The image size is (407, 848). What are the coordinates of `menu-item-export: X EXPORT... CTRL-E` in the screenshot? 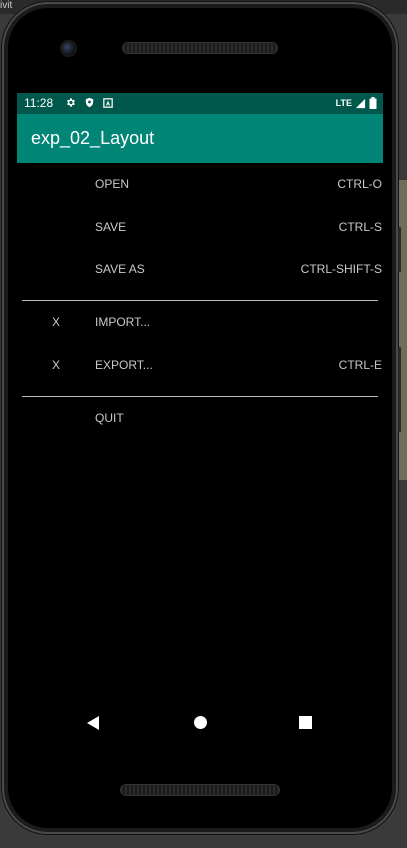 It's located at (200, 364).